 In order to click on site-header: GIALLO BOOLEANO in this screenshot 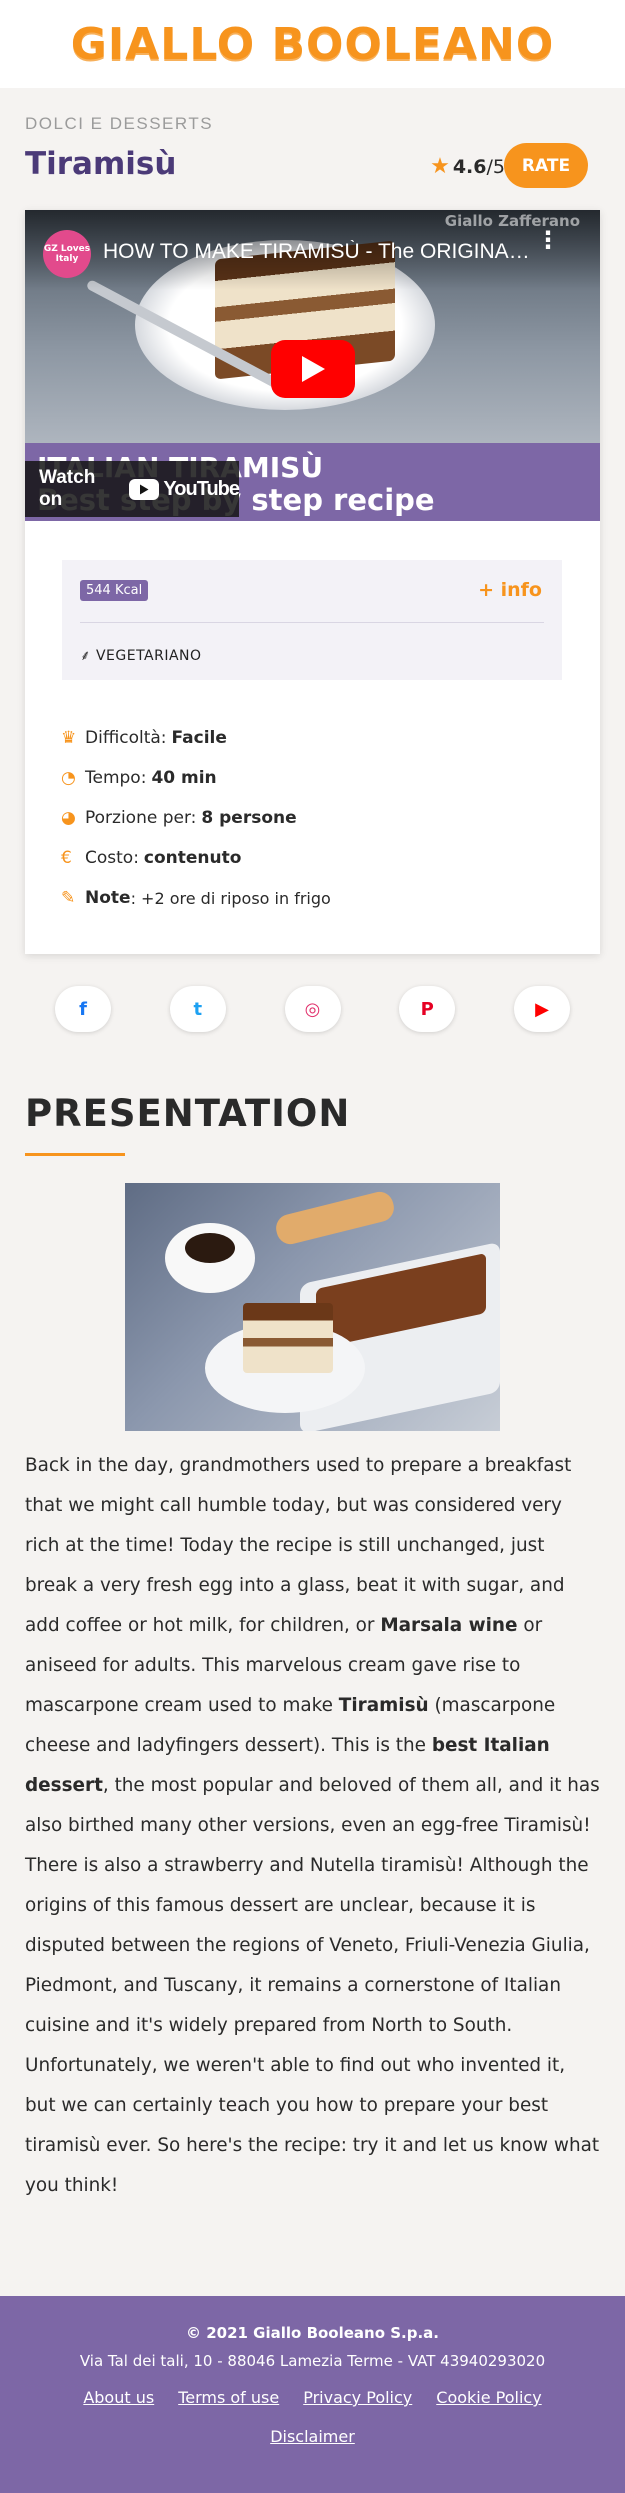, I will do `click(312, 44)`.